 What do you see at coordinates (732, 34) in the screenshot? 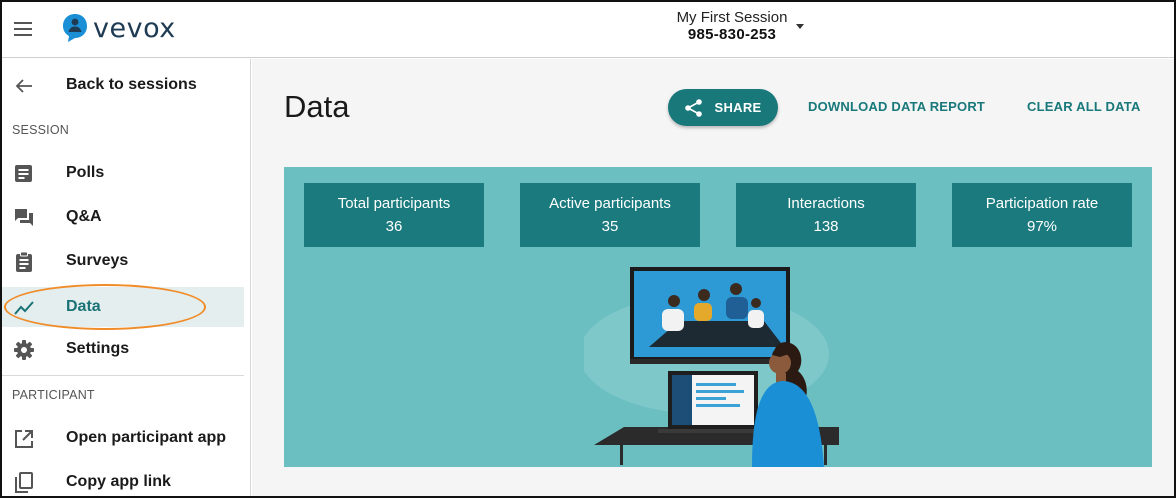
I see `session-code: 985-830-253` at bounding box center [732, 34].